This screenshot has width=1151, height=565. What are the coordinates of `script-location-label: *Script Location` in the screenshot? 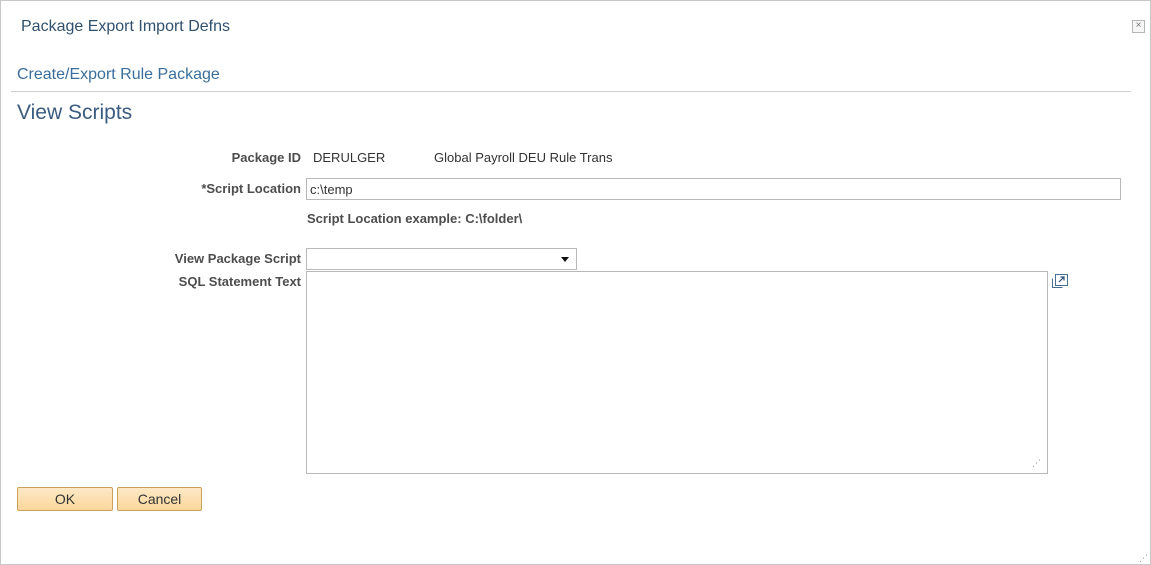 It's located at (251, 188).